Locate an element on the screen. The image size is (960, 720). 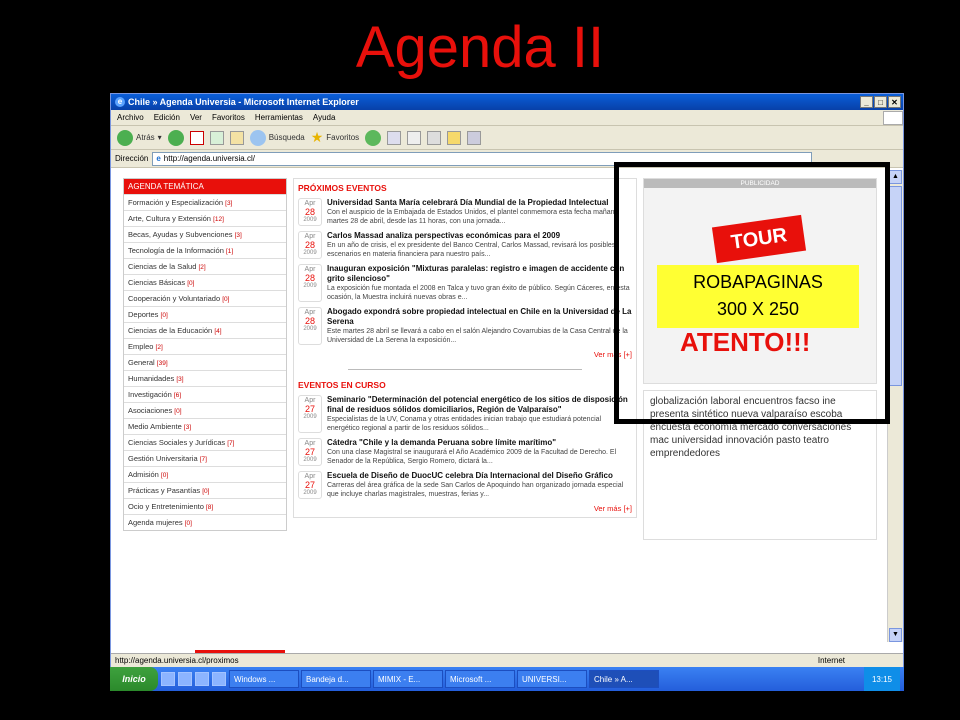
agenda-item: Humanidades [3] is located at coordinates (205, 378).